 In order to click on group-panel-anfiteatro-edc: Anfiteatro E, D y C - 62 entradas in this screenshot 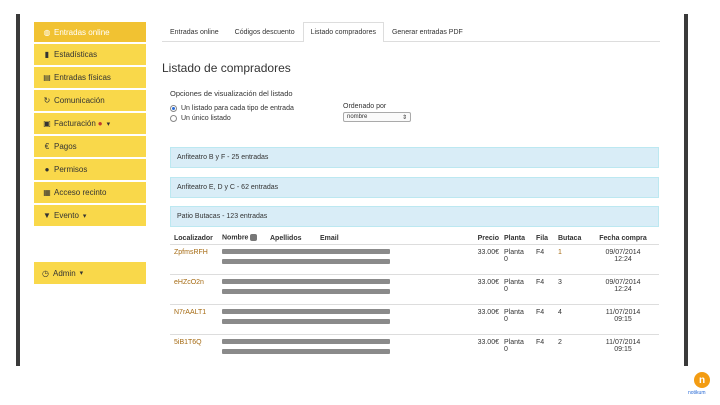, I will do `click(414, 187)`.